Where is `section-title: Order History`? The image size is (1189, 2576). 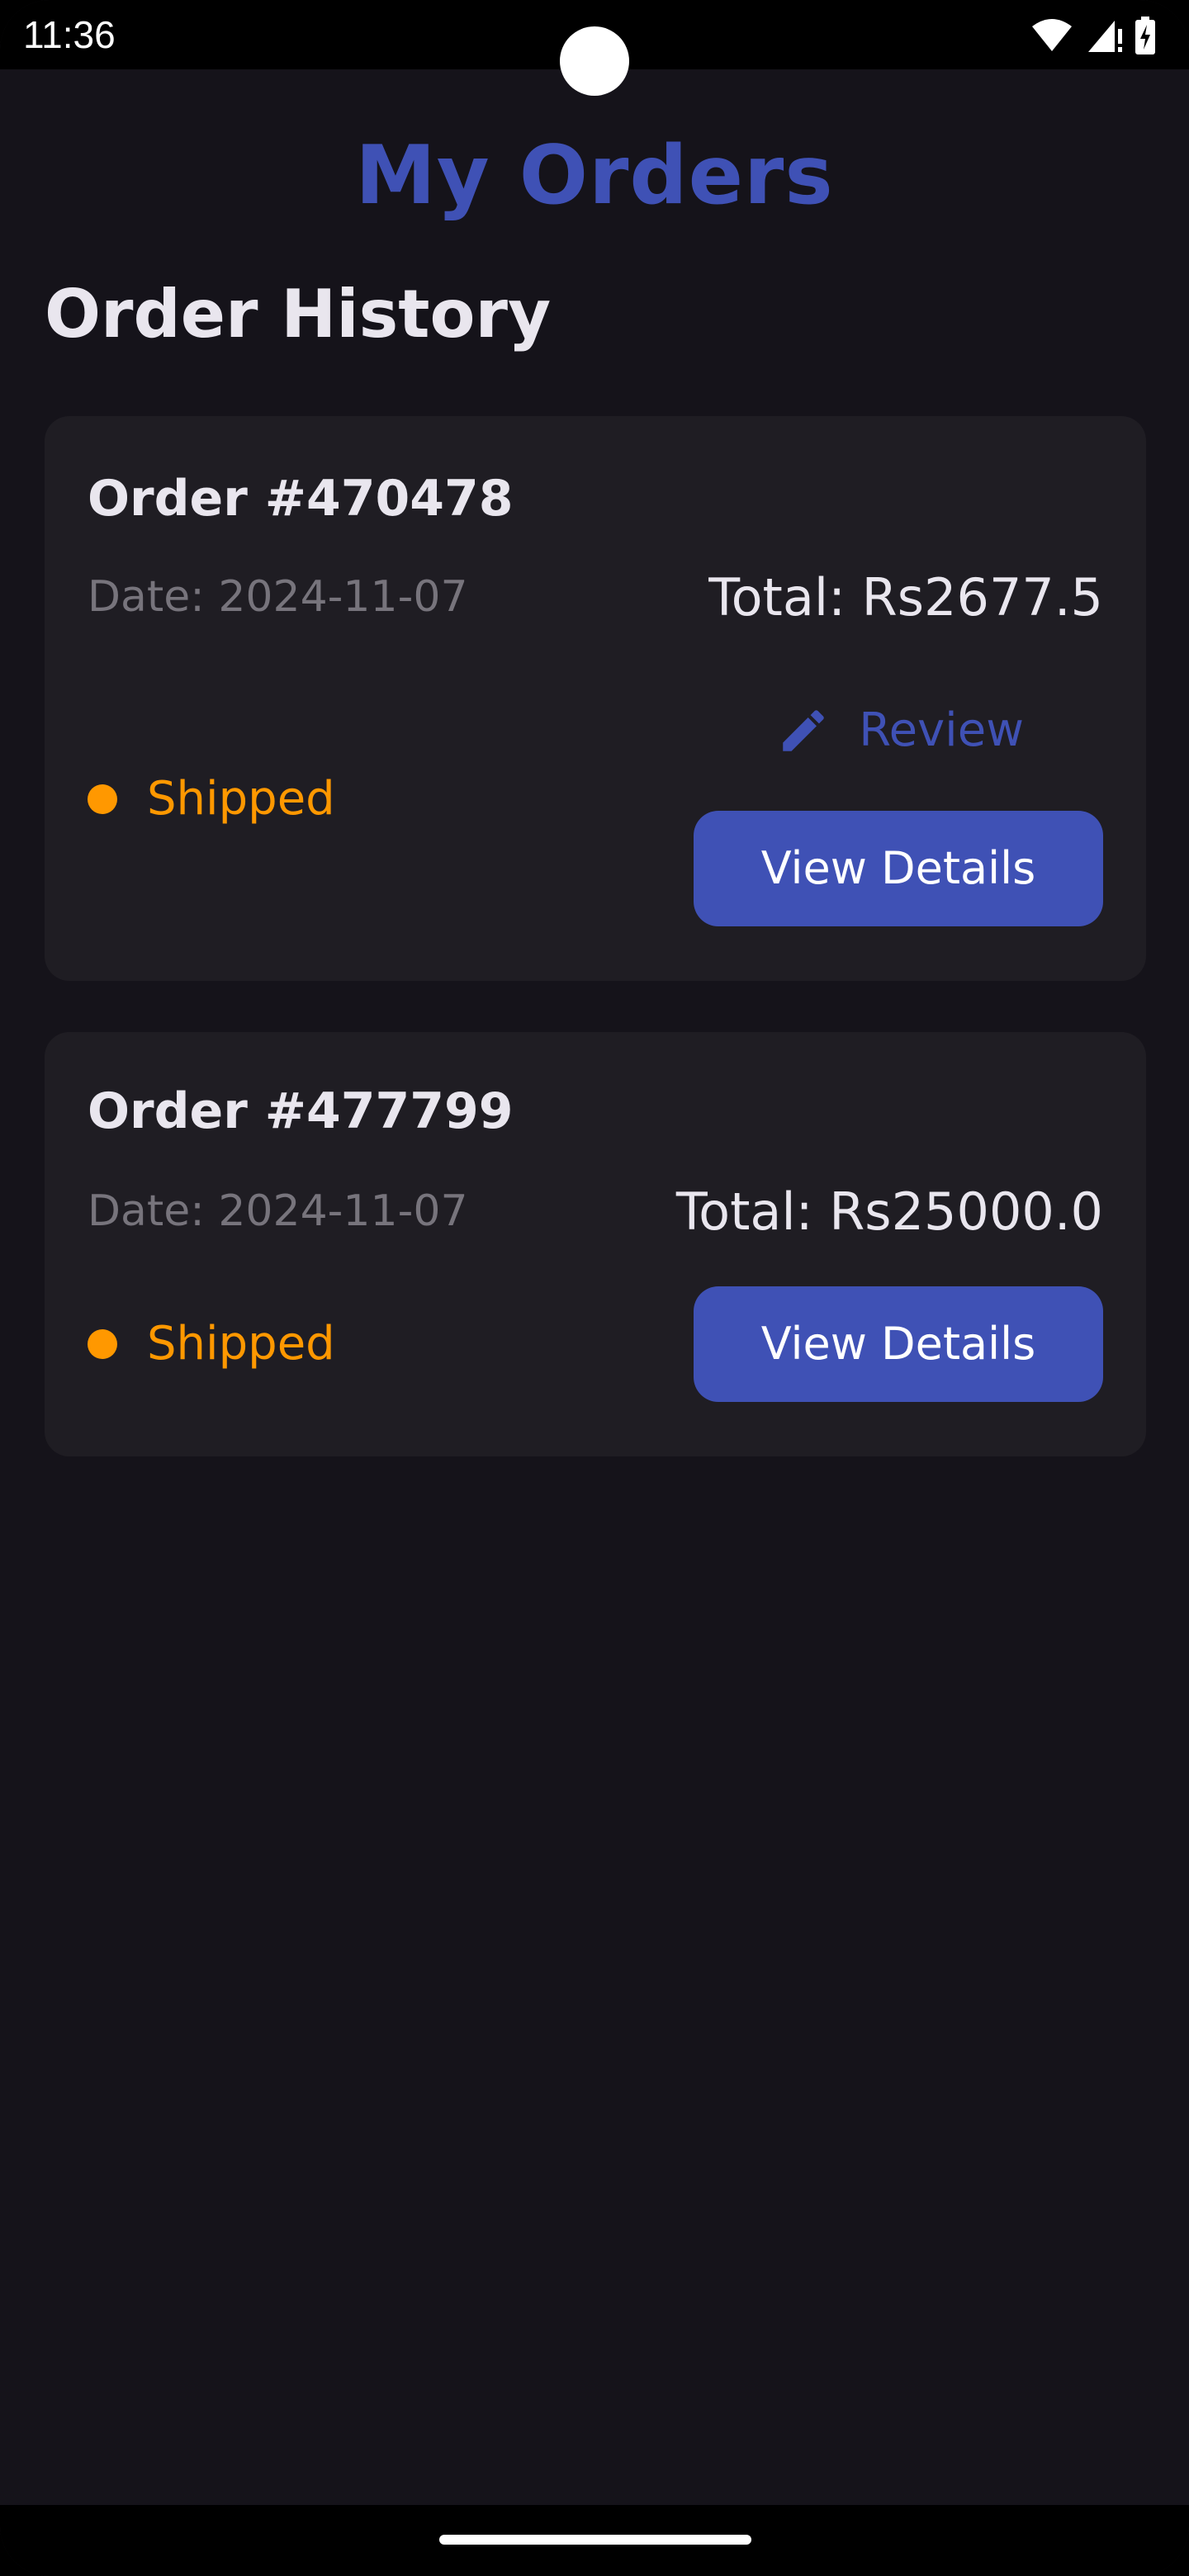
section-title: Order History is located at coordinates (298, 314).